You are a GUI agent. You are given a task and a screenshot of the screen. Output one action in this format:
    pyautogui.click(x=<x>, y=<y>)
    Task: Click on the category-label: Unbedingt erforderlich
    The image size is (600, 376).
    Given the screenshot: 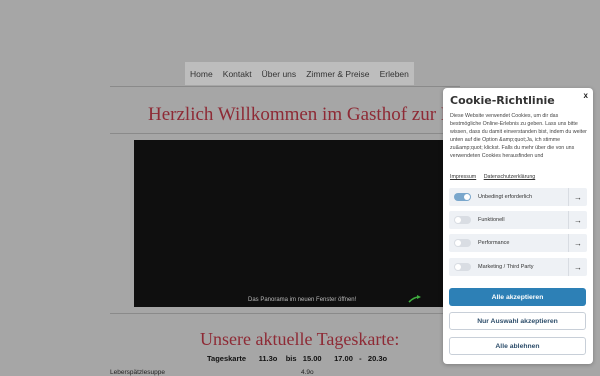 What is the action you would take?
    pyautogui.click(x=505, y=197)
    